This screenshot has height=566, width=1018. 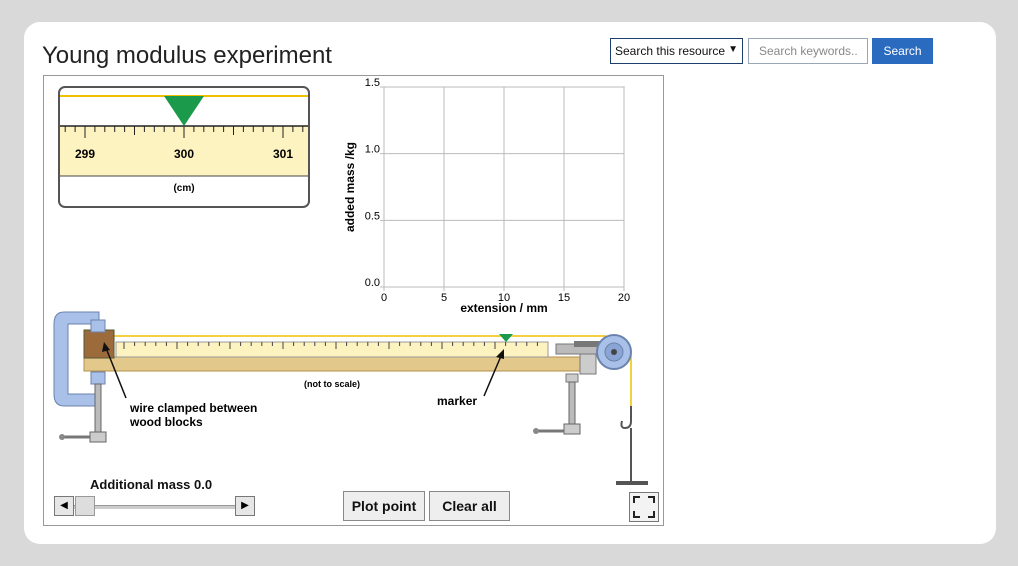 What do you see at coordinates (372, 183) in the screenshot?
I see `y-tick-labels: 0.0 0.5 1.0 1.5` at bounding box center [372, 183].